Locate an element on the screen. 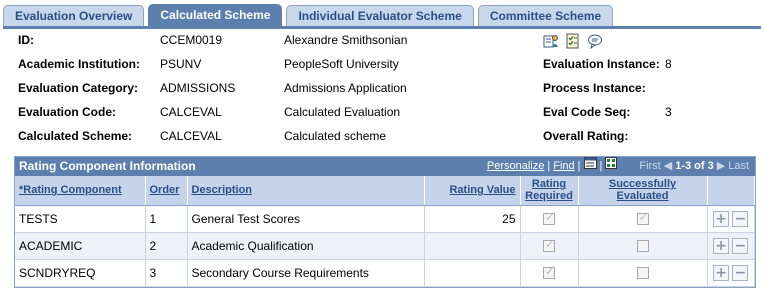 Image resolution: width=764 pixels, height=293 pixels. code-value: CALCEVAL is located at coordinates (191, 112).